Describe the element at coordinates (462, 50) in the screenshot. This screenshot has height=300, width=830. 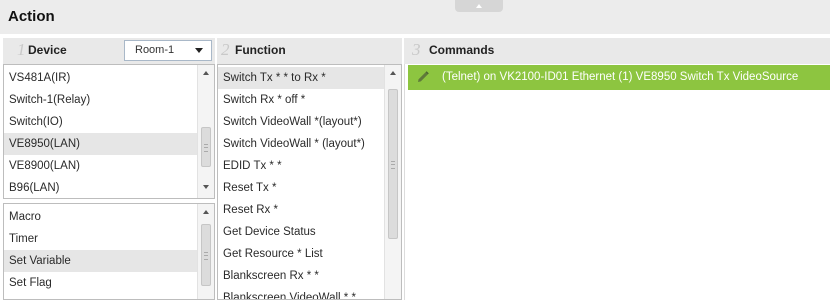
I see `commands-header-label: Commands` at that location.